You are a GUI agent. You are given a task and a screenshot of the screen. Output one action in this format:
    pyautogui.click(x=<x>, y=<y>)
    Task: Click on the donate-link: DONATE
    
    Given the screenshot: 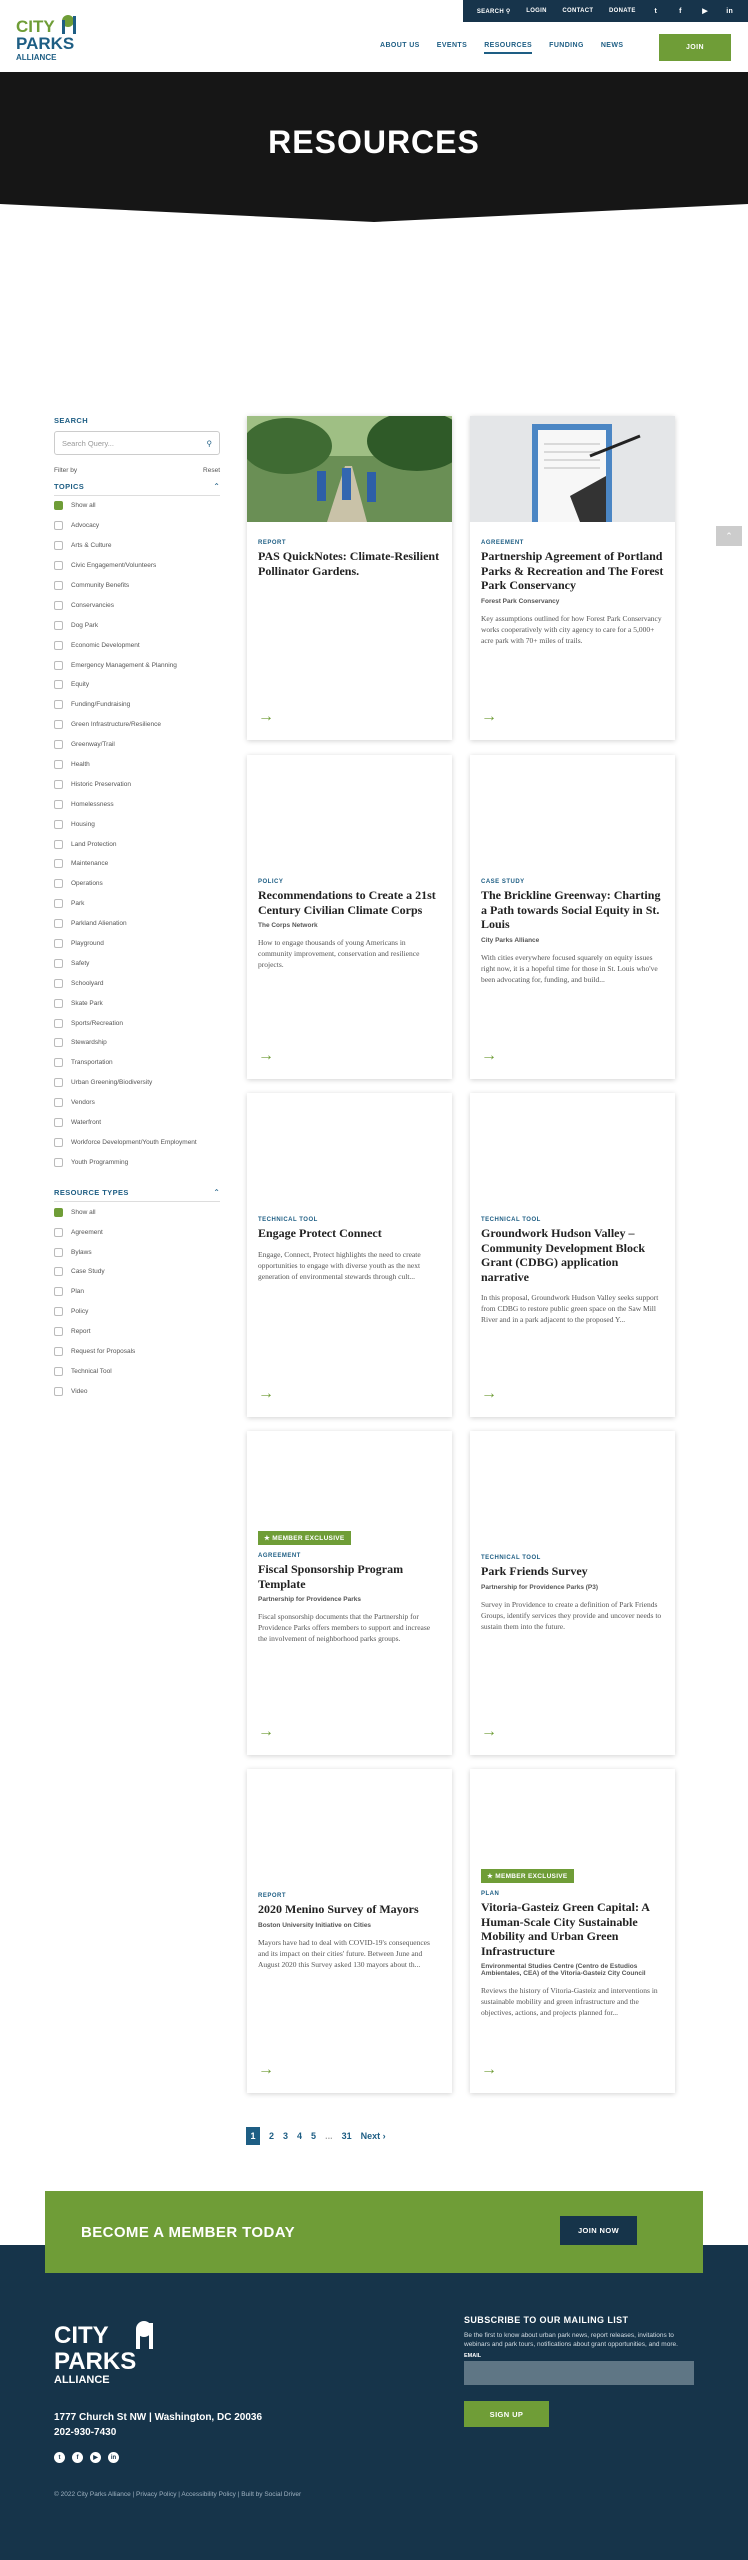 What is the action you would take?
    pyautogui.click(x=622, y=11)
    